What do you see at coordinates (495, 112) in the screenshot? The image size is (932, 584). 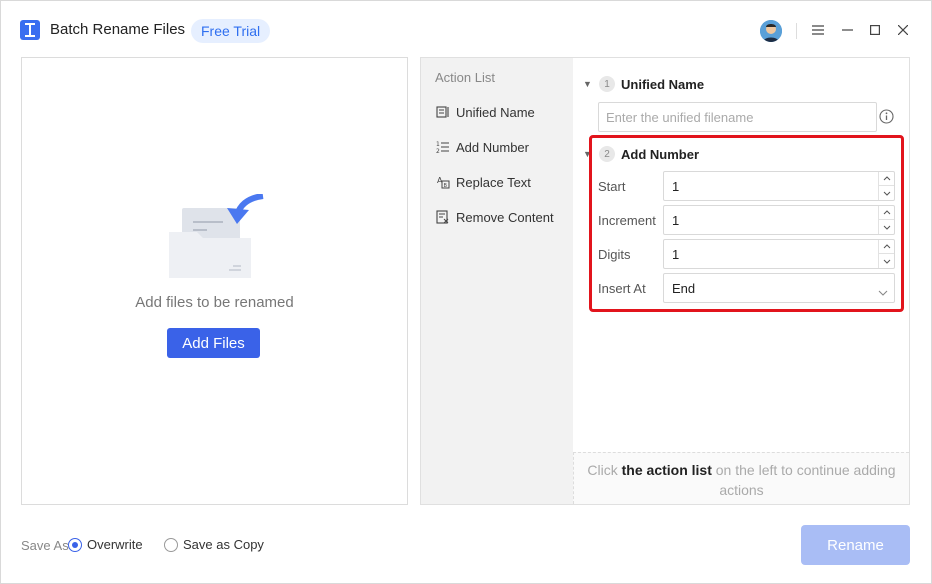 I see `action-item-label: Unified Name` at bounding box center [495, 112].